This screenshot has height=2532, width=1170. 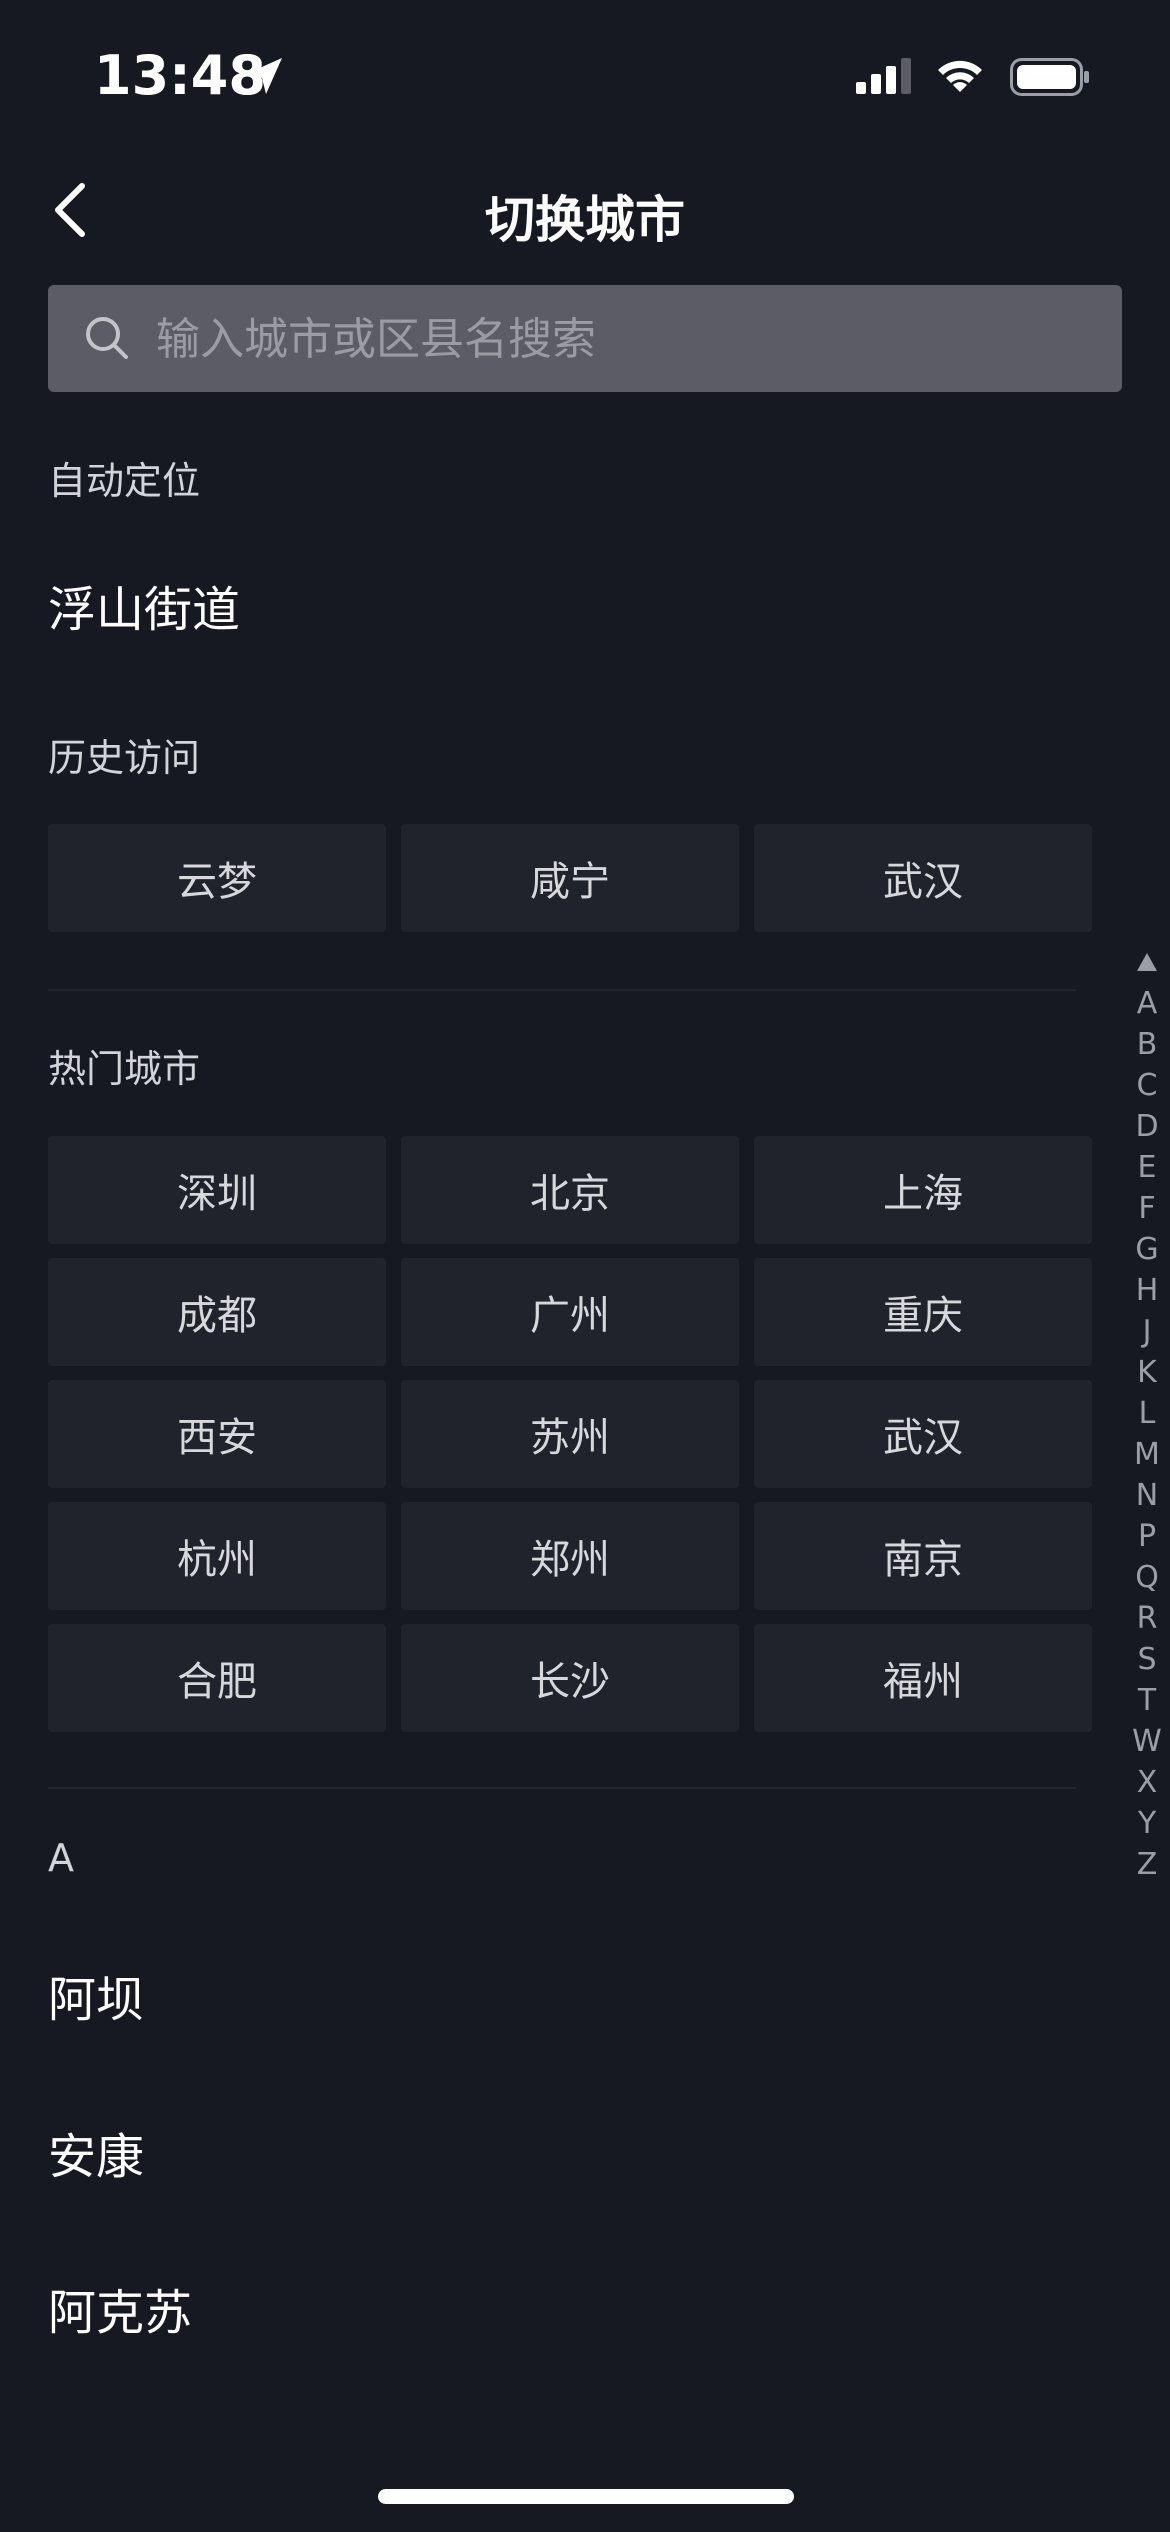 What do you see at coordinates (217, 1312) in the screenshot?
I see `hot-city: 成都` at bounding box center [217, 1312].